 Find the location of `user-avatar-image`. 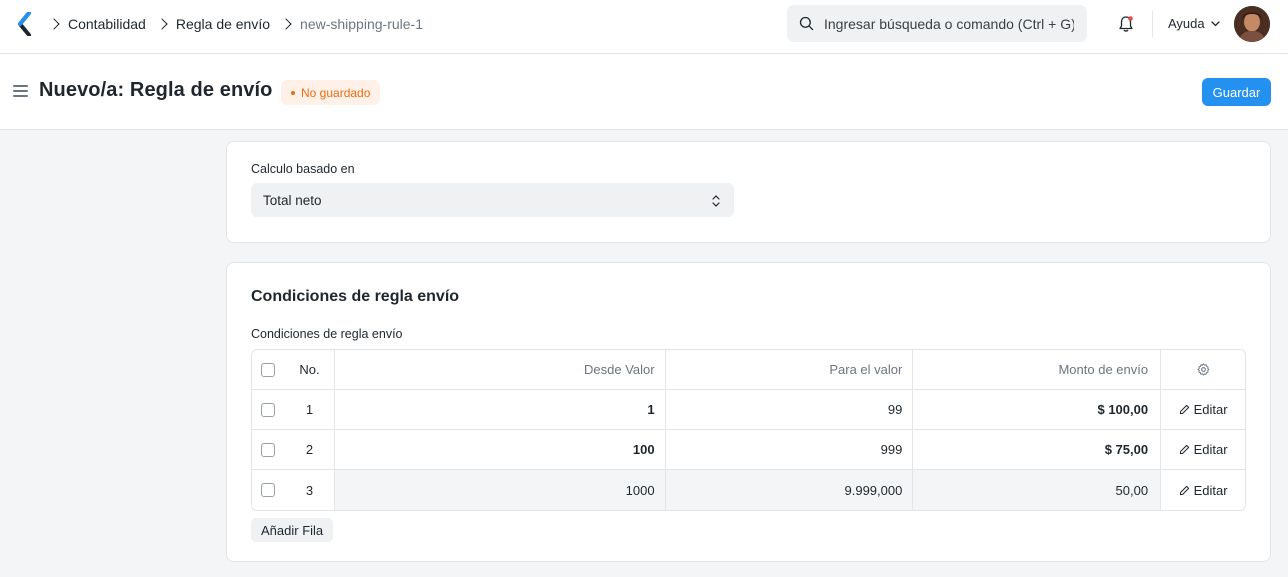

user-avatar-image is located at coordinates (1252, 24).